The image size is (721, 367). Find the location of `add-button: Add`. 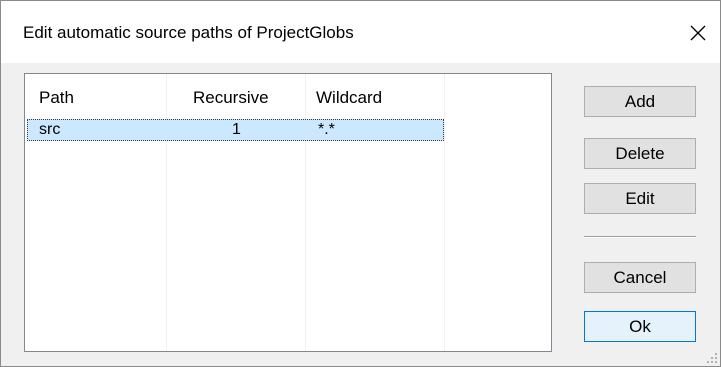

add-button: Add is located at coordinates (640, 101).